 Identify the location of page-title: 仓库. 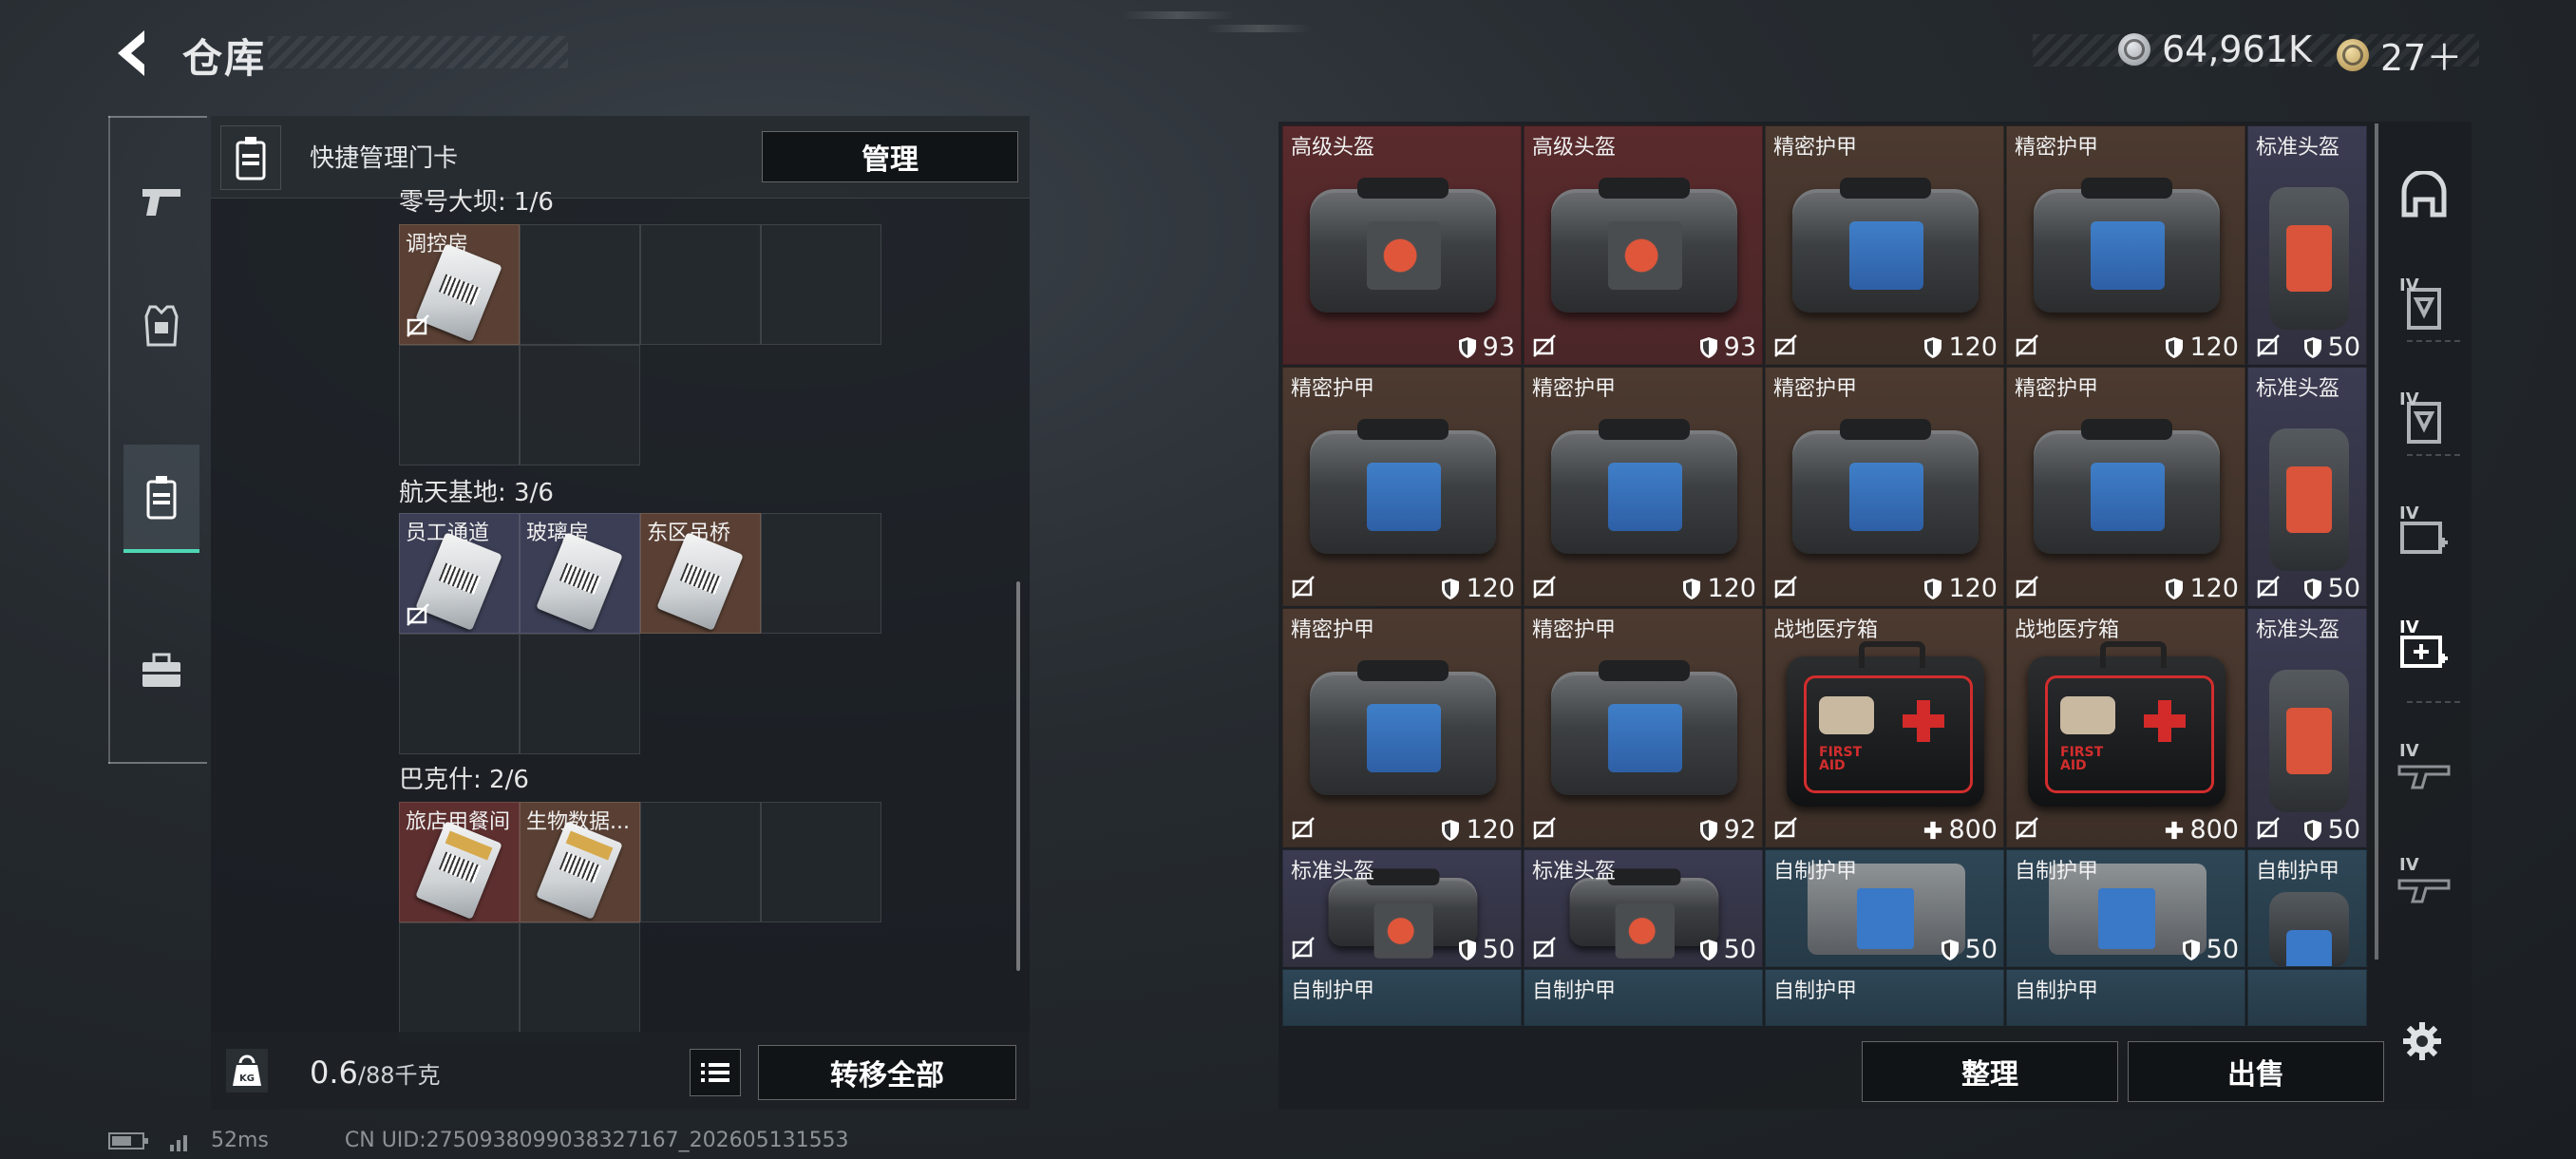
(224, 58).